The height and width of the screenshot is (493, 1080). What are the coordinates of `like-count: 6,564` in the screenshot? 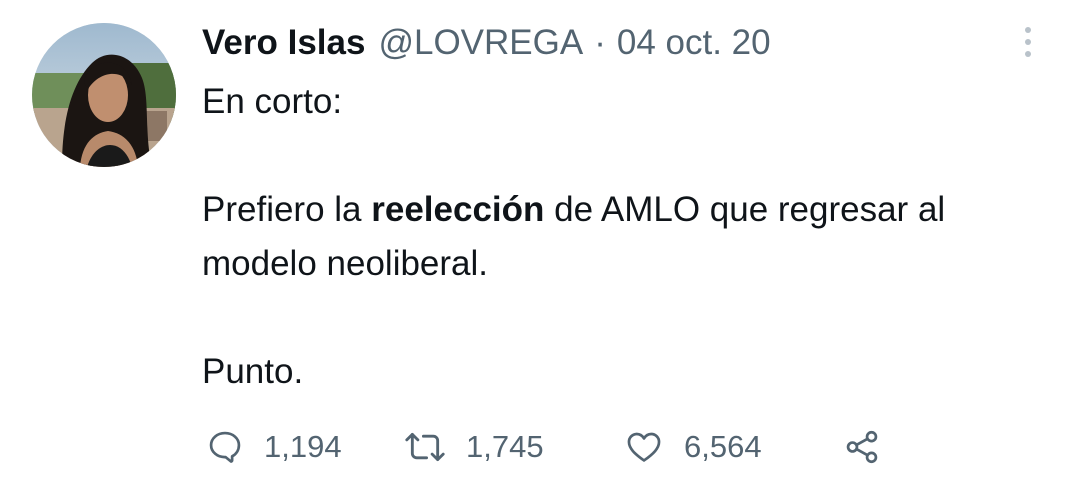 It's located at (723, 446).